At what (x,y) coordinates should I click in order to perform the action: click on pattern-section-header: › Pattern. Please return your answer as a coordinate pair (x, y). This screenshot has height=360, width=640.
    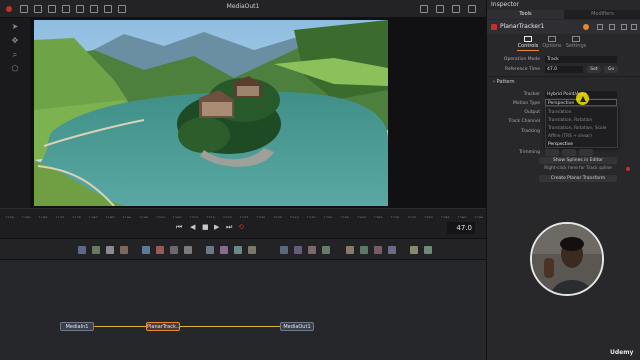
    Looking at the image, I should click on (504, 82).